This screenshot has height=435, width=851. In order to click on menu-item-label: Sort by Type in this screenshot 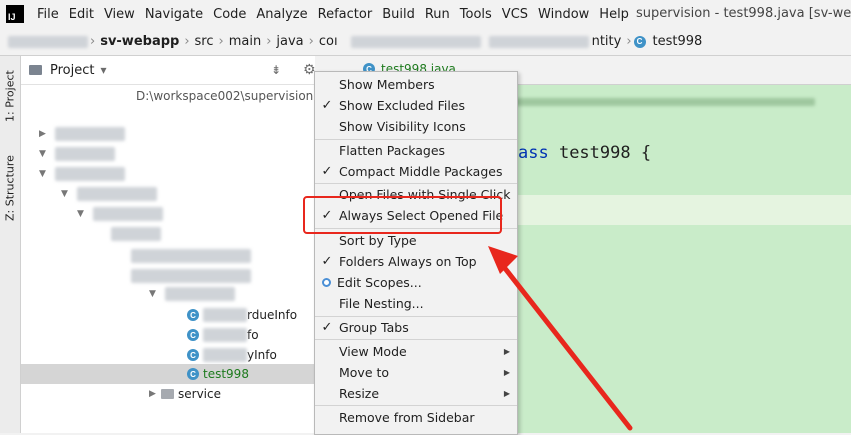, I will do `click(378, 240)`.